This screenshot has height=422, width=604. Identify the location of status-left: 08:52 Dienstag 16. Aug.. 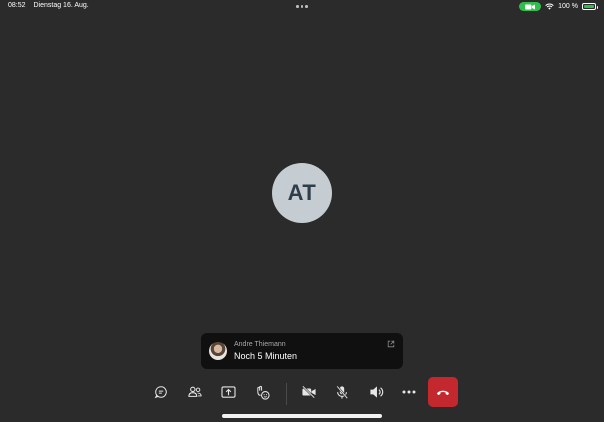
(51, 5).